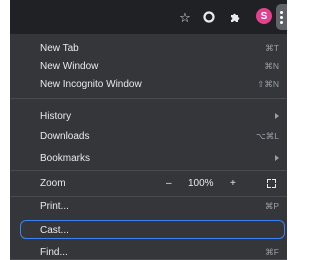 The width and height of the screenshot is (320, 260). Describe the element at coordinates (91, 84) in the screenshot. I see `menu-item-label: New Incognito Window` at that location.